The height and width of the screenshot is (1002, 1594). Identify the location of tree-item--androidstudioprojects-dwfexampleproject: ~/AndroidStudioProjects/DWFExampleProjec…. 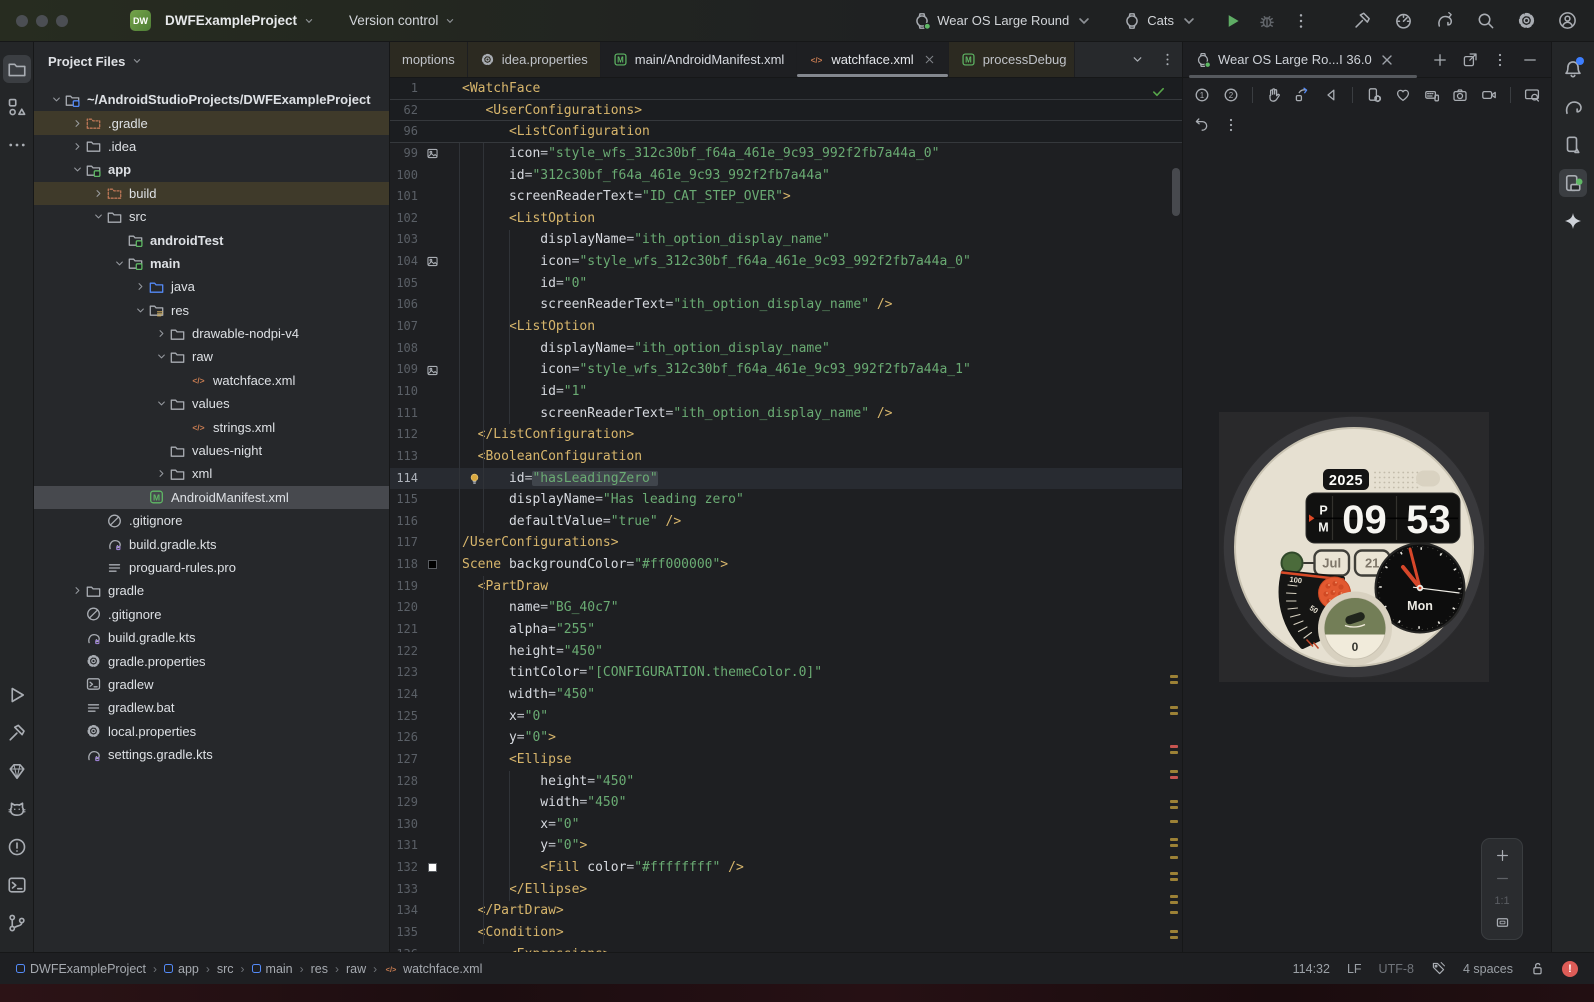
(211, 99).